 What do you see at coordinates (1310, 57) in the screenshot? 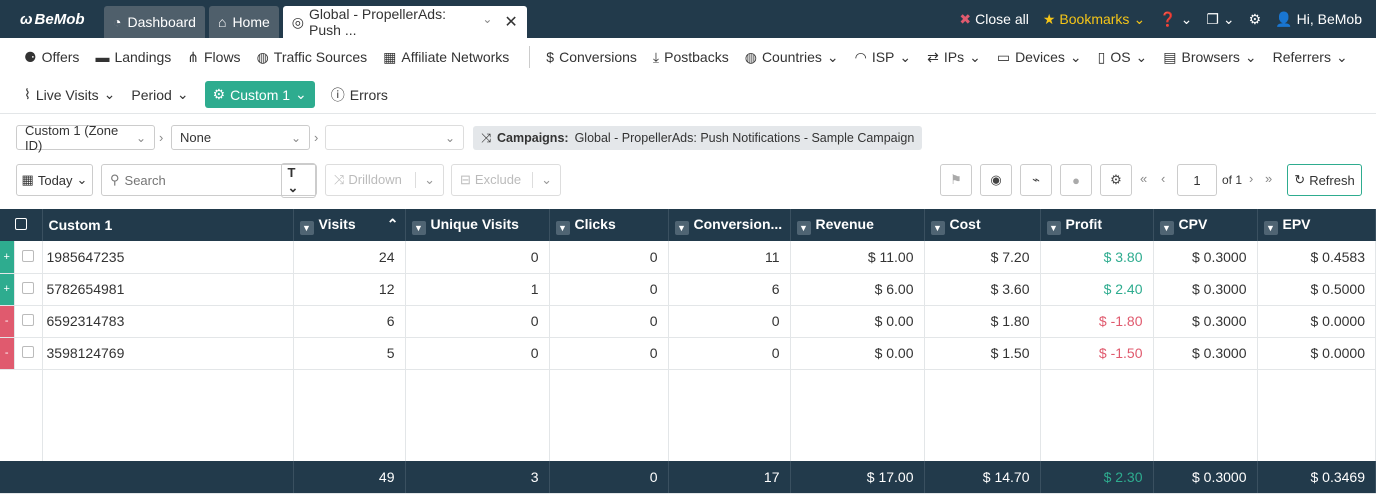
I see `nav-referrers: Referrers ⌄` at bounding box center [1310, 57].